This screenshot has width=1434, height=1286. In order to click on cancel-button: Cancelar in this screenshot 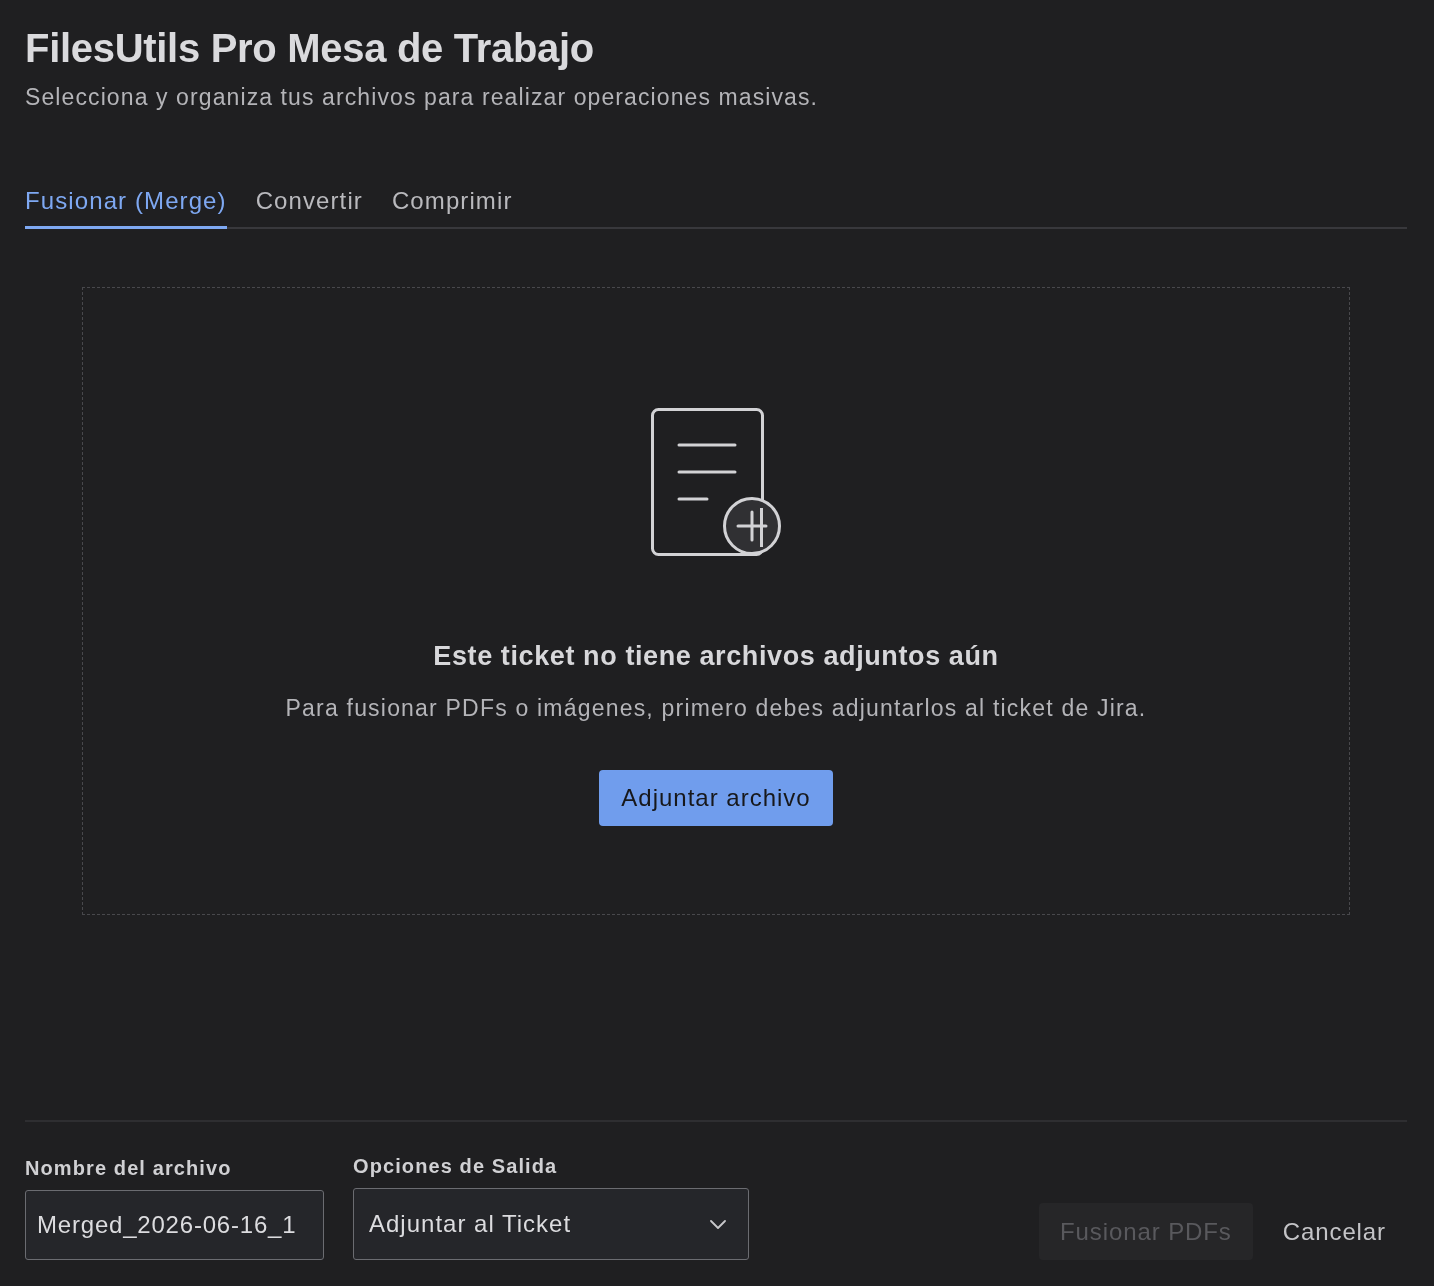, I will do `click(1334, 1231)`.